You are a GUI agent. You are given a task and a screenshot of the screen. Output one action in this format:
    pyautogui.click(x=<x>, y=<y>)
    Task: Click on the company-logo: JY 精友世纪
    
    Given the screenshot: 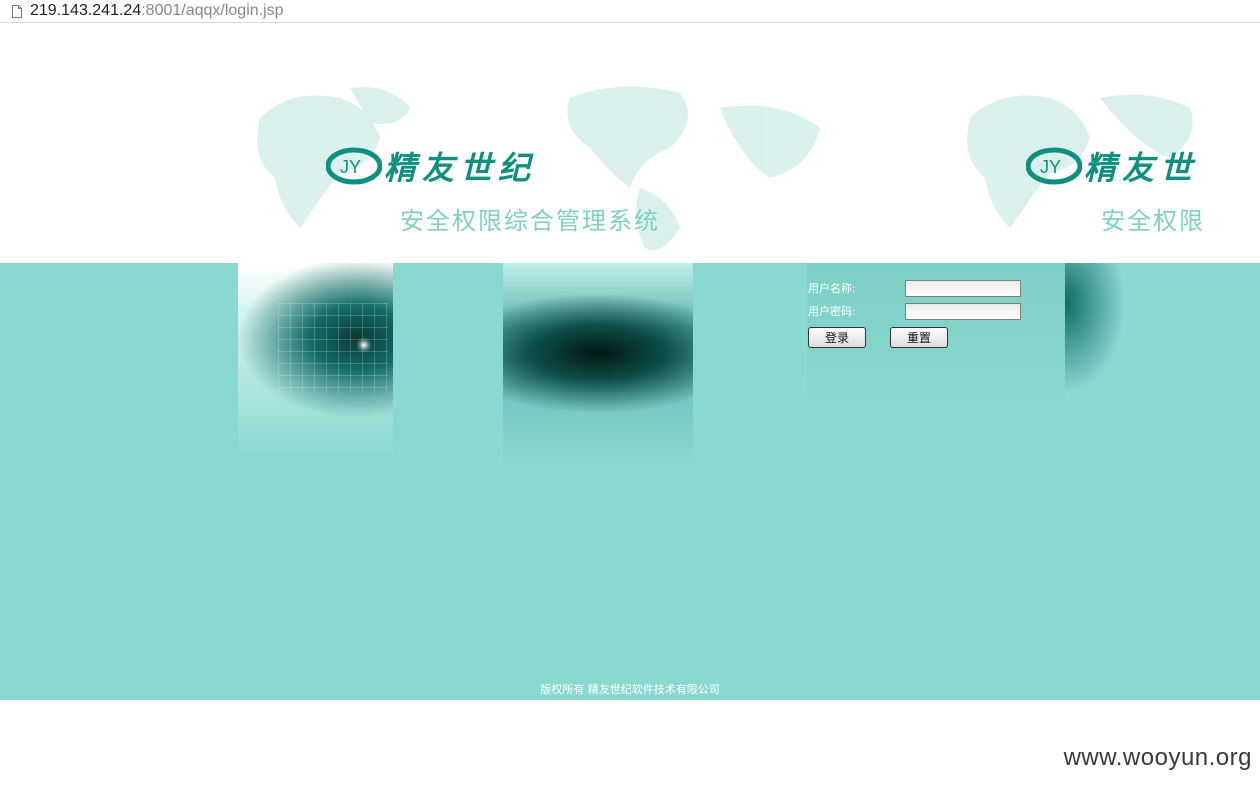 What is the action you would take?
    pyautogui.click(x=431, y=166)
    